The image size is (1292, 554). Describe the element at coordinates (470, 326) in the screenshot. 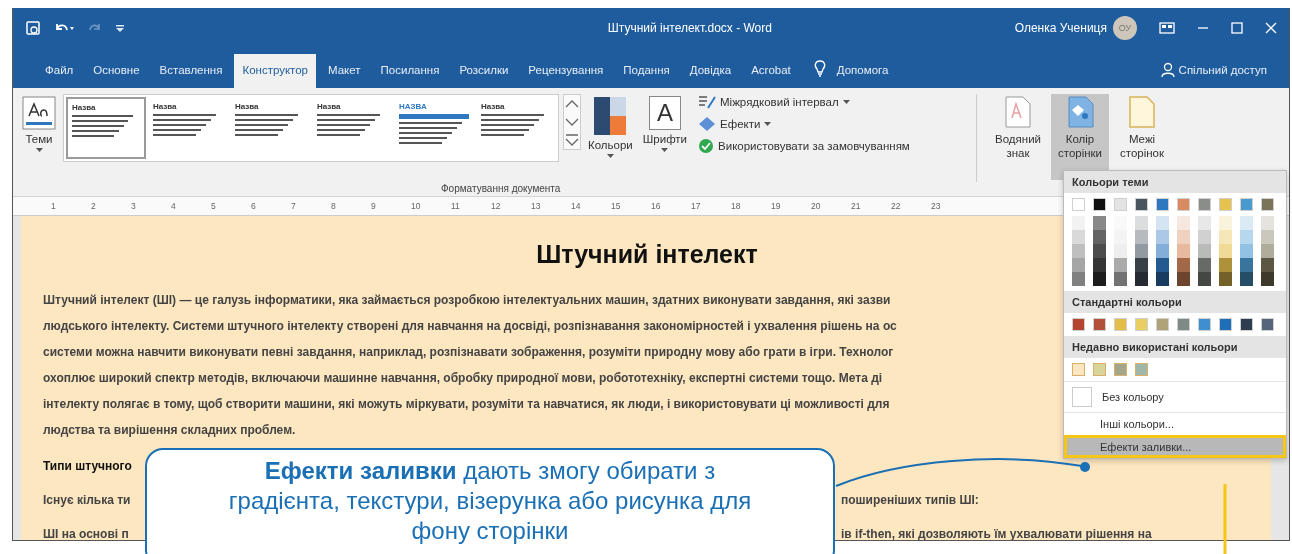

I see `paragraph-line: людського інтелекту. Системи штучного інтелекту створені для навчання на досвіді, розпізнавання закономірностей і ухвалення рішень на ос` at that location.